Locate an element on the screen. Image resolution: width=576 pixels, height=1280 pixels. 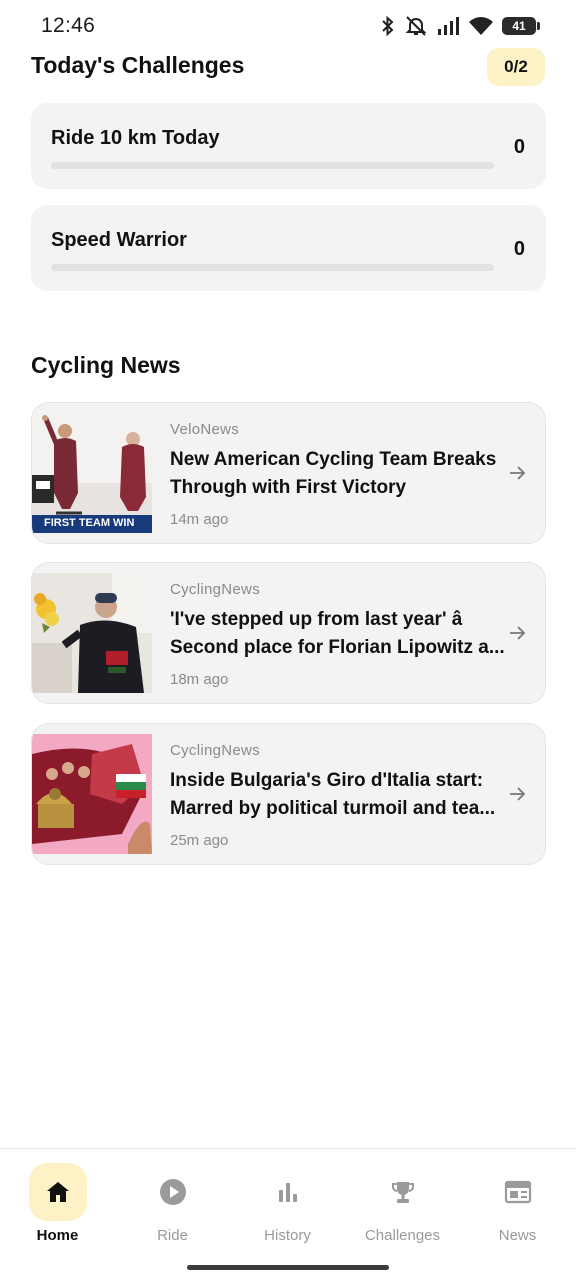
nav-item-home: Home is located at coordinates (57, 1208).